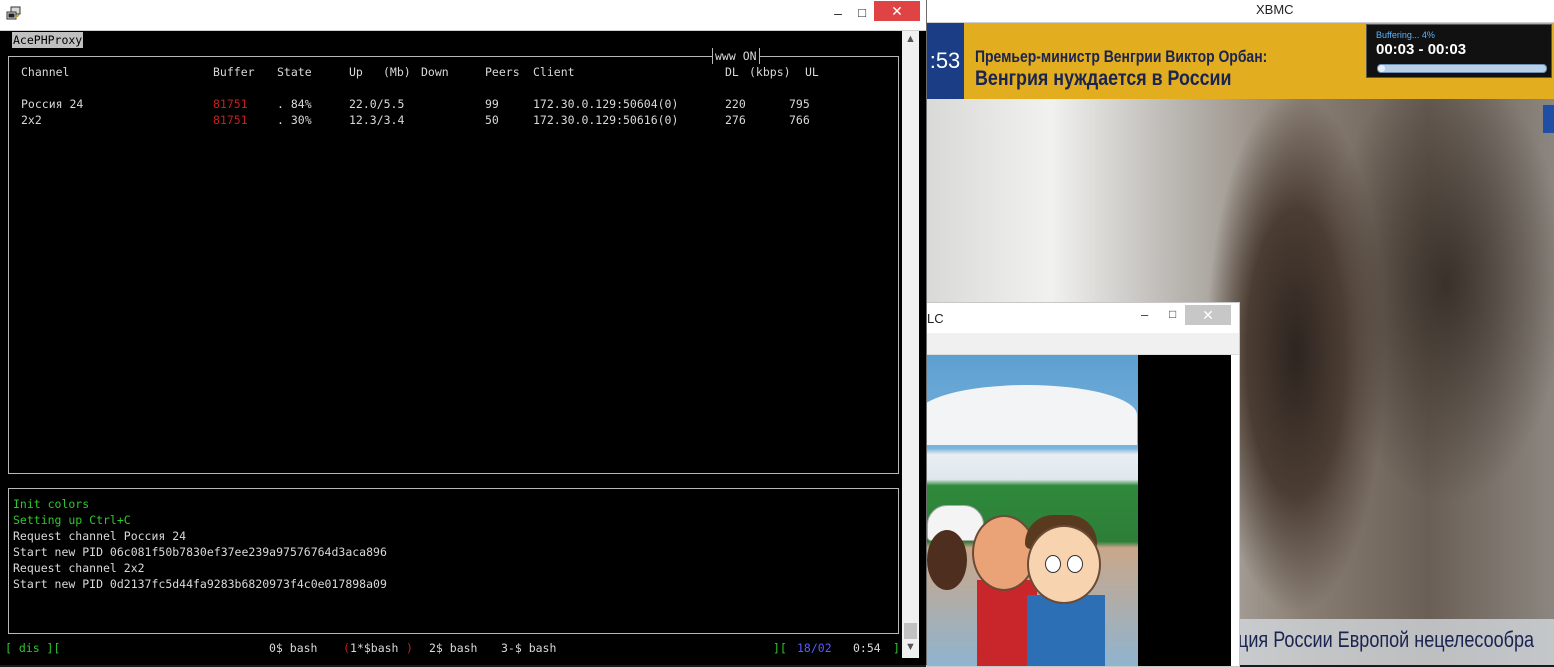  Describe the element at coordinates (1405, 35) in the screenshot. I see `buffering-label: Buffering... 4%` at that location.